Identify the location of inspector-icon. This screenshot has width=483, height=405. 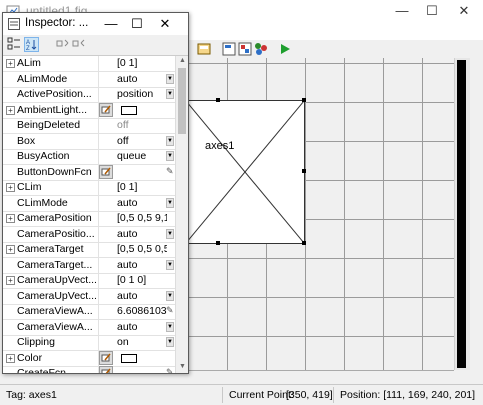
(14, 24).